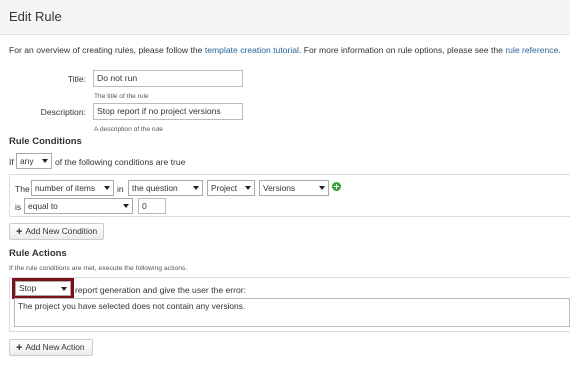 Image resolution: width=570 pixels, height=368 pixels. I want to click on condition-measure-select: number of items, so click(72, 188).